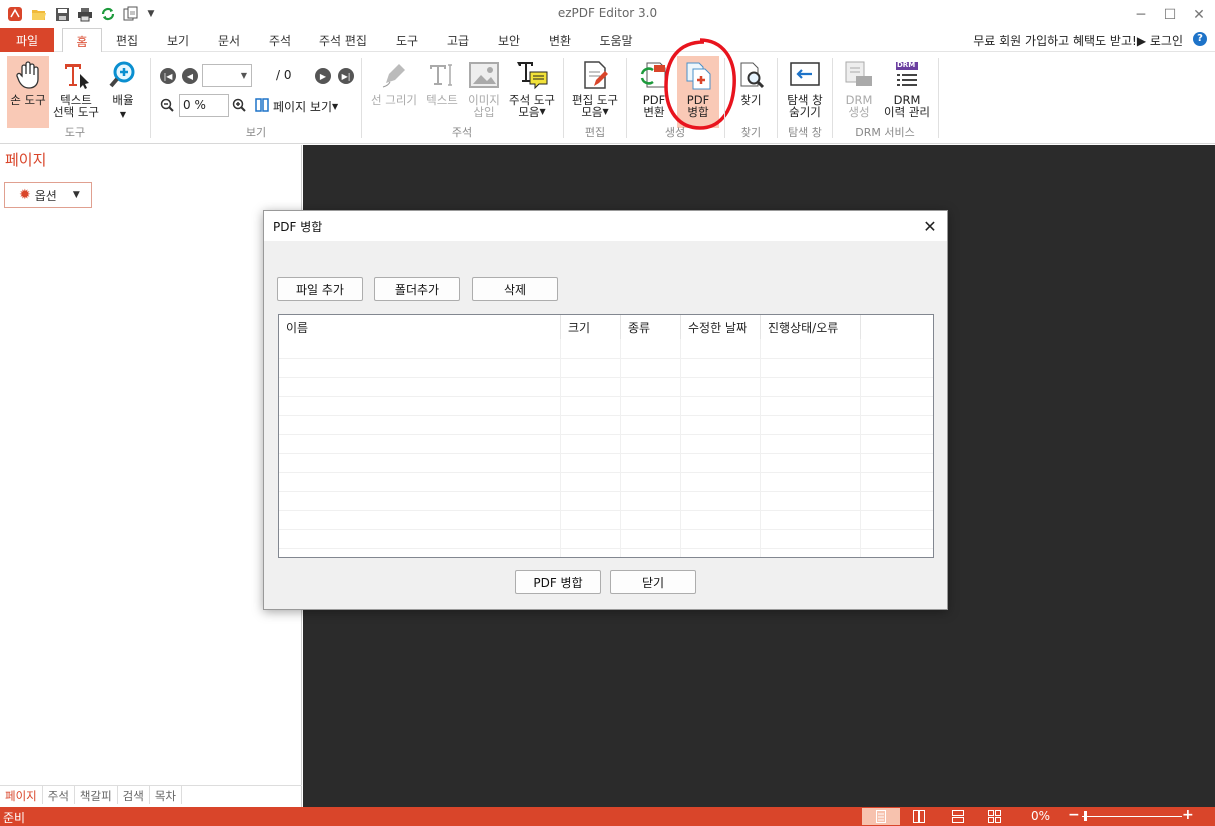  What do you see at coordinates (805, 75) in the screenshot?
I see `nav-pane-icon` at bounding box center [805, 75].